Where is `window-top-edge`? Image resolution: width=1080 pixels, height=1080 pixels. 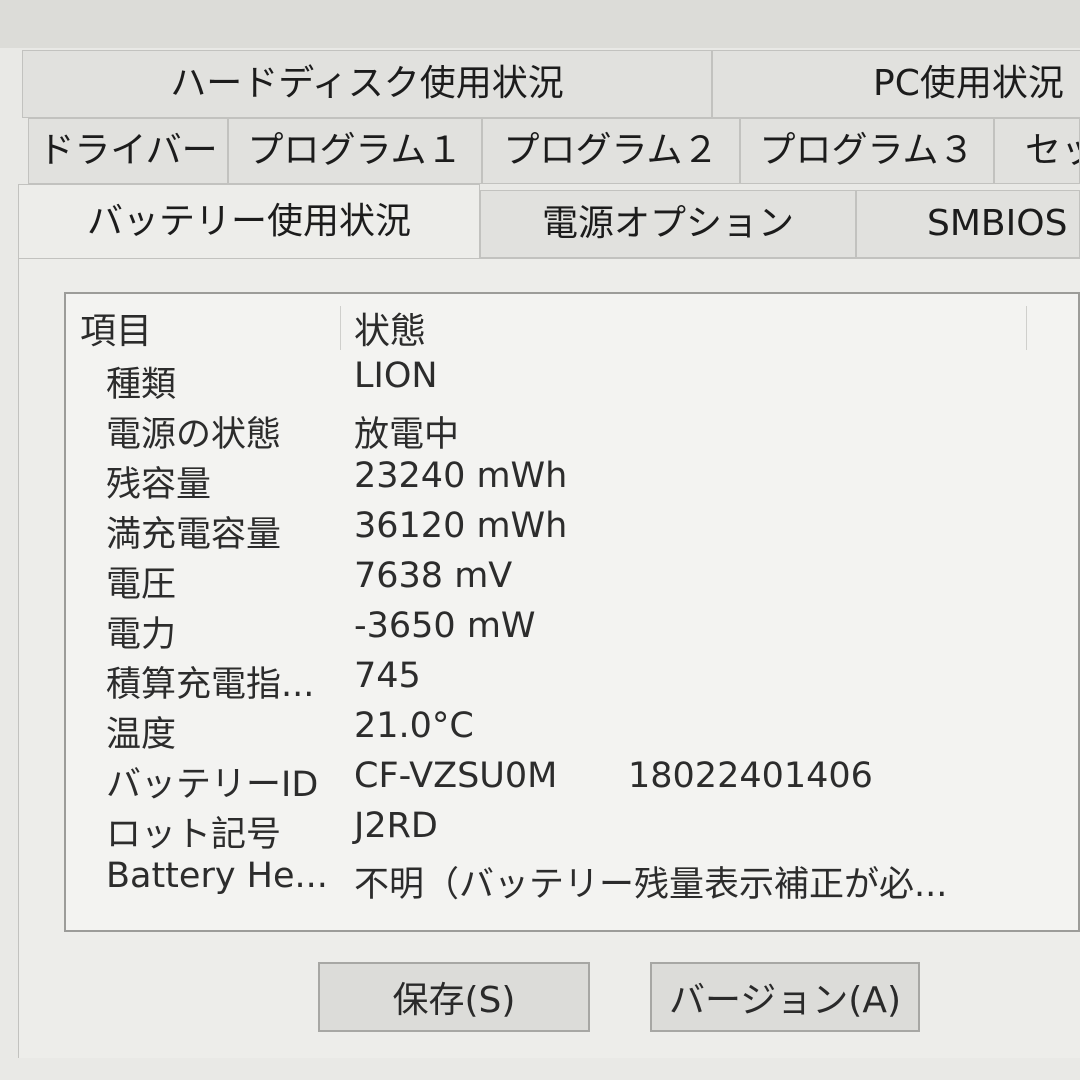 window-top-edge is located at coordinates (540, 24).